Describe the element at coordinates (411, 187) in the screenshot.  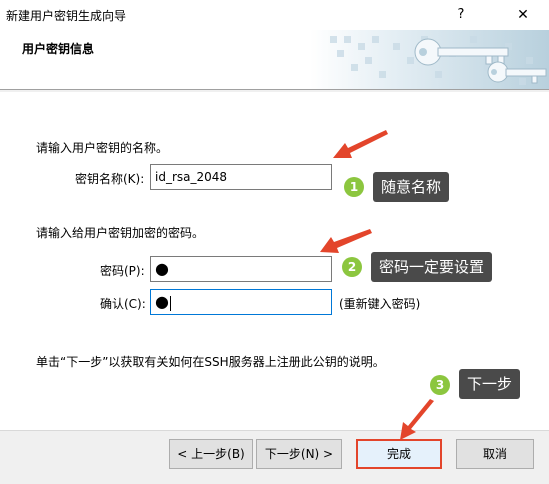
I see `annotation-callout-1: 随意名称` at that location.